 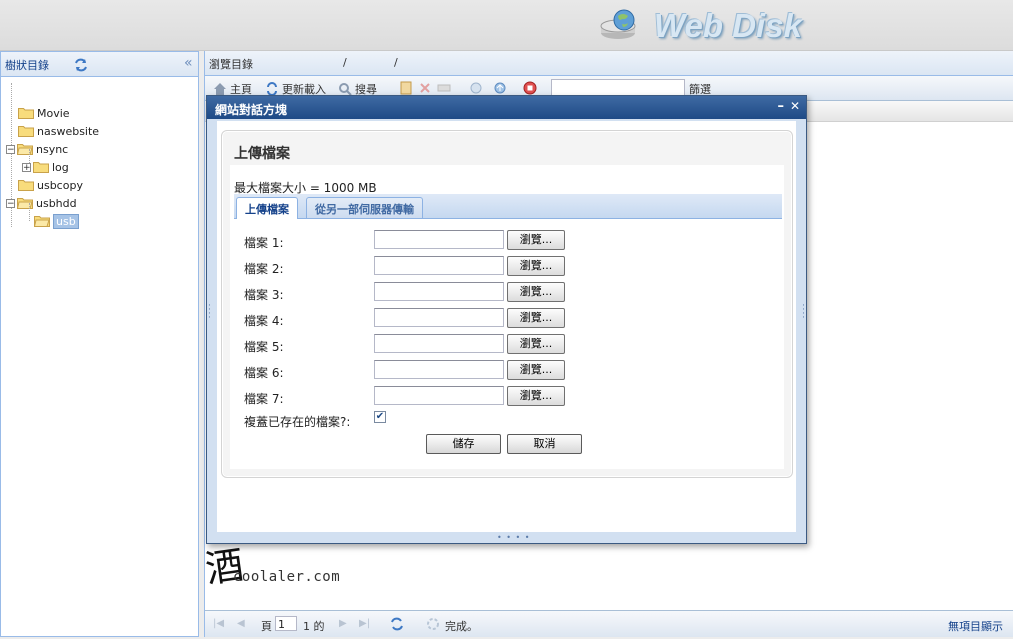 I want to click on download-button, so click(x=477, y=88).